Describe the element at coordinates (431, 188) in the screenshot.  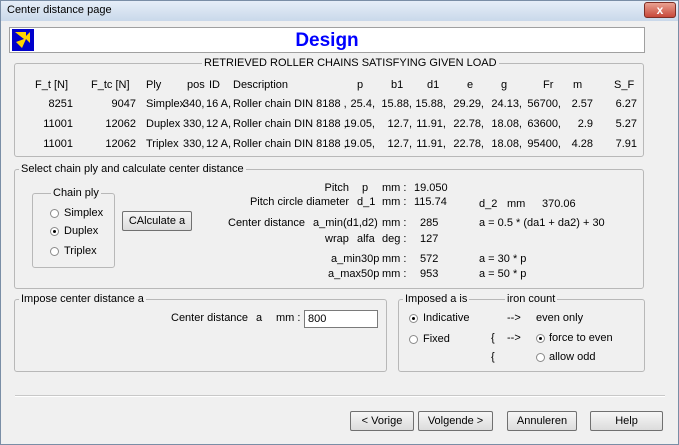
I see `pitch-value: 19.050` at that location.